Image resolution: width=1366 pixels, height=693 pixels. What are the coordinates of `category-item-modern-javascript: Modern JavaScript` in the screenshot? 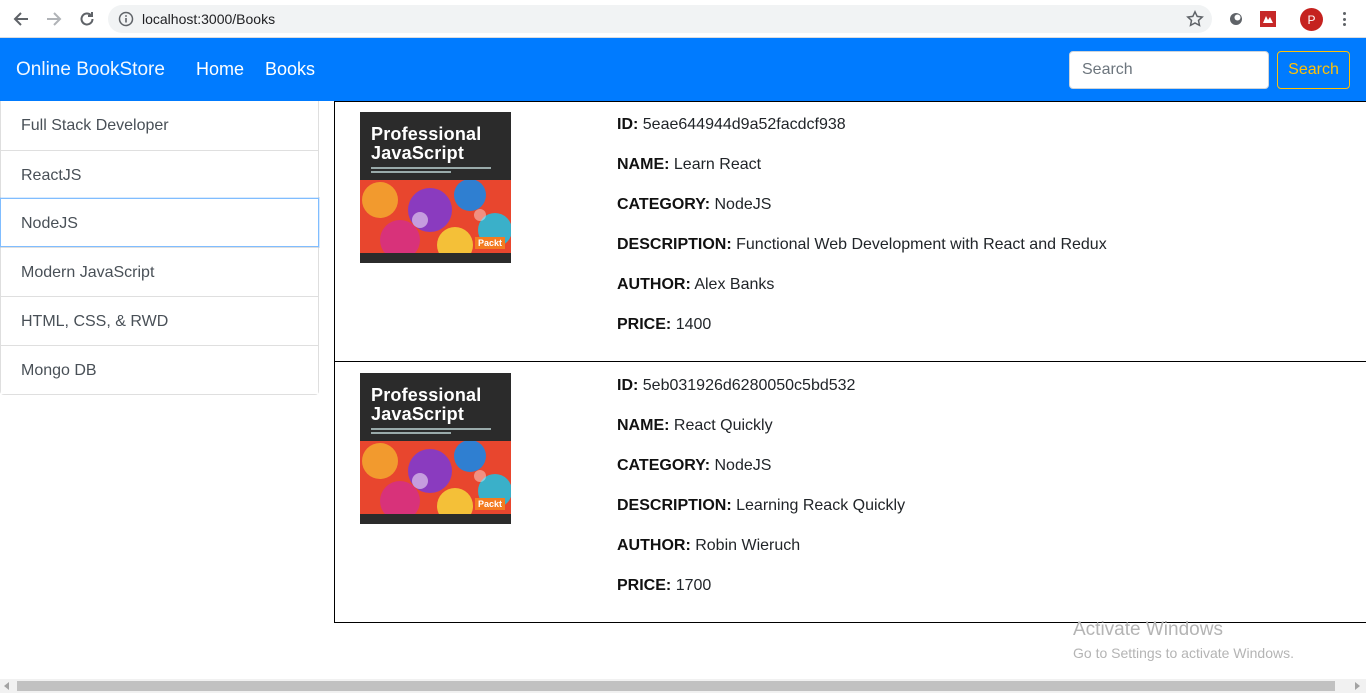 It's located at (159, 271).